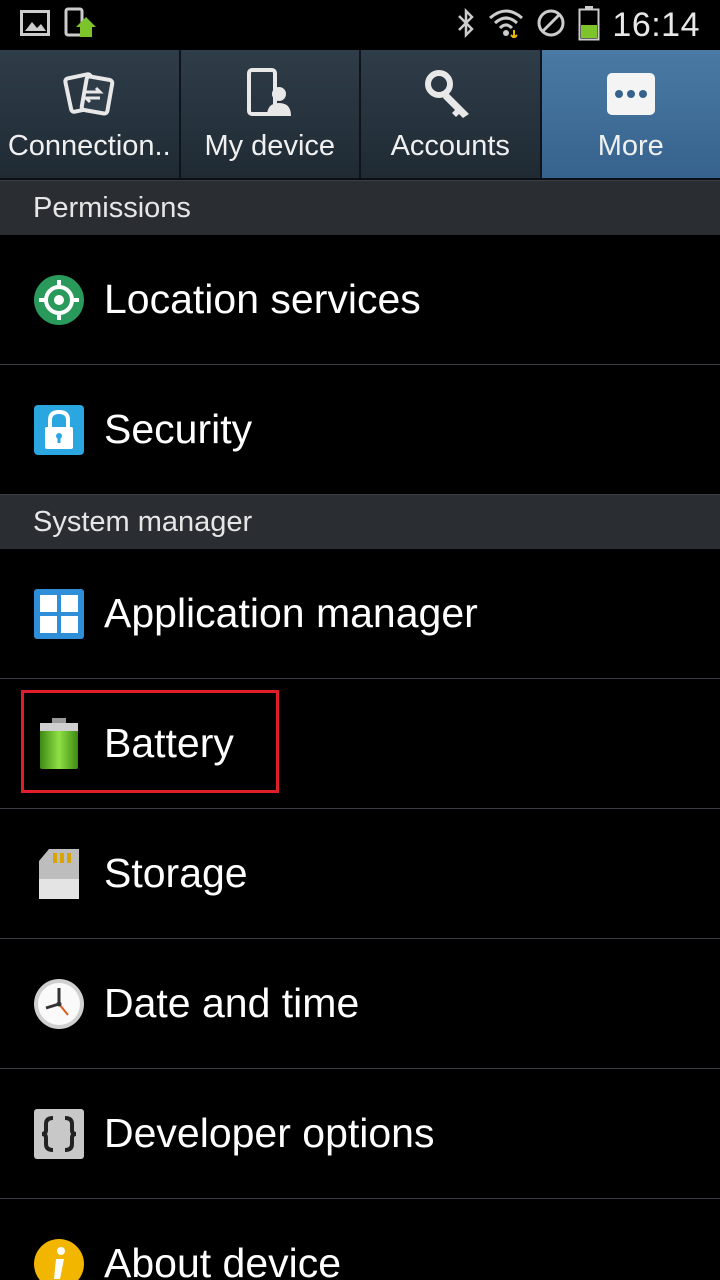  What do you see at coordinates (360, 25) in the screenshot?
I see `status-bar: 16:14` at bounding box center [360, 25].